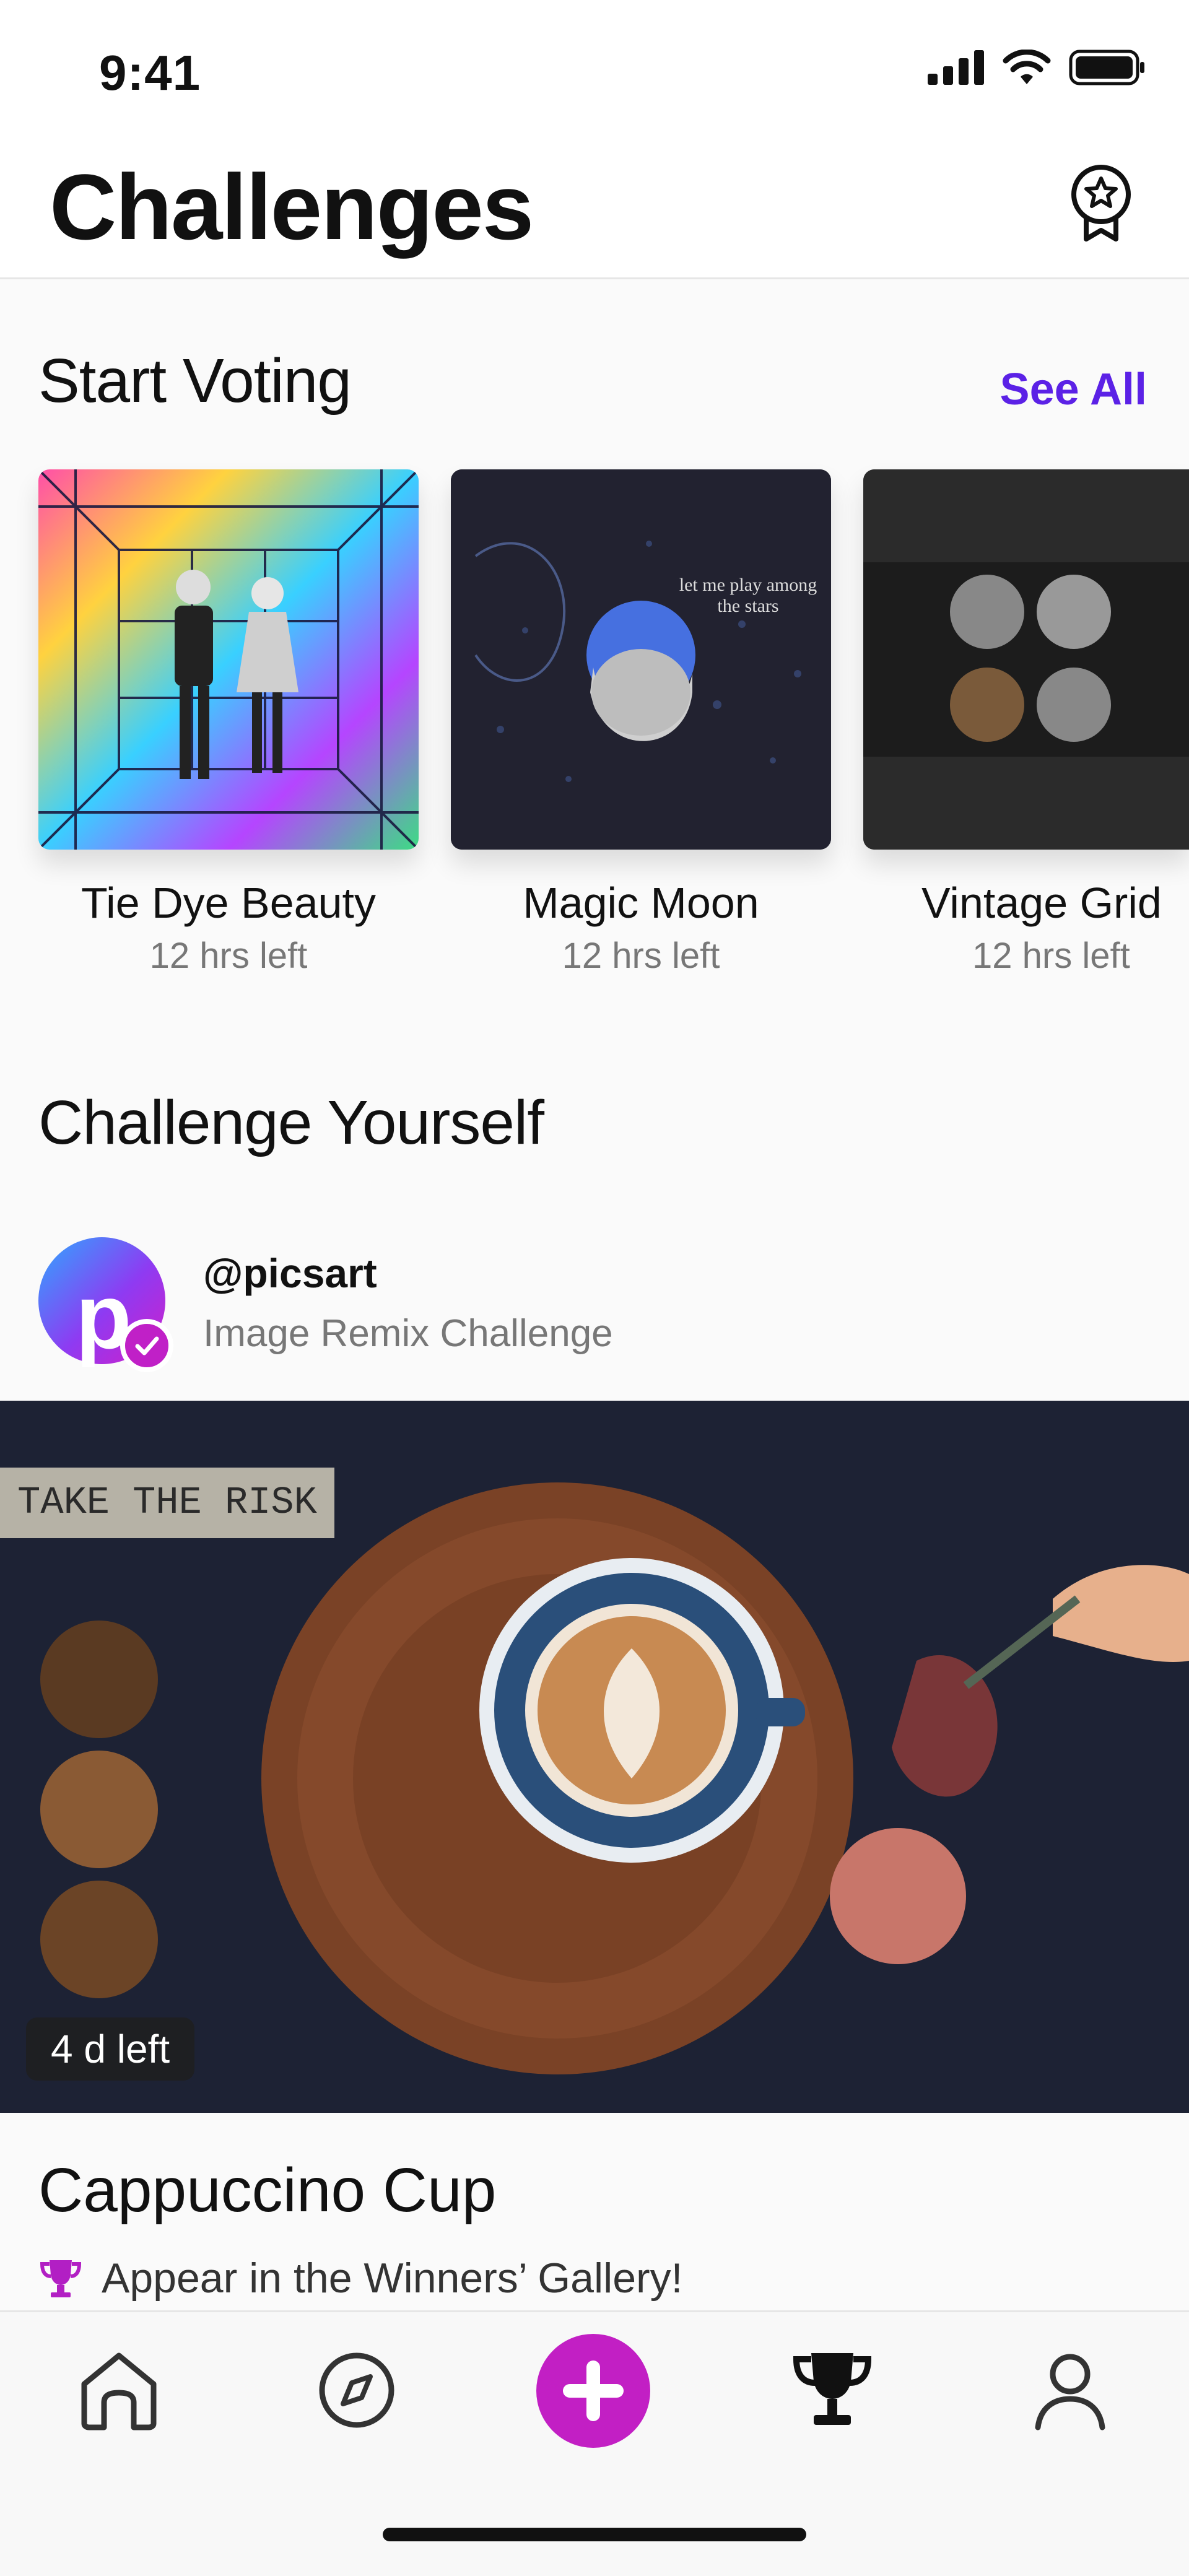  I want to click on time-left-badge: 4 d left, so click(110, 2049).